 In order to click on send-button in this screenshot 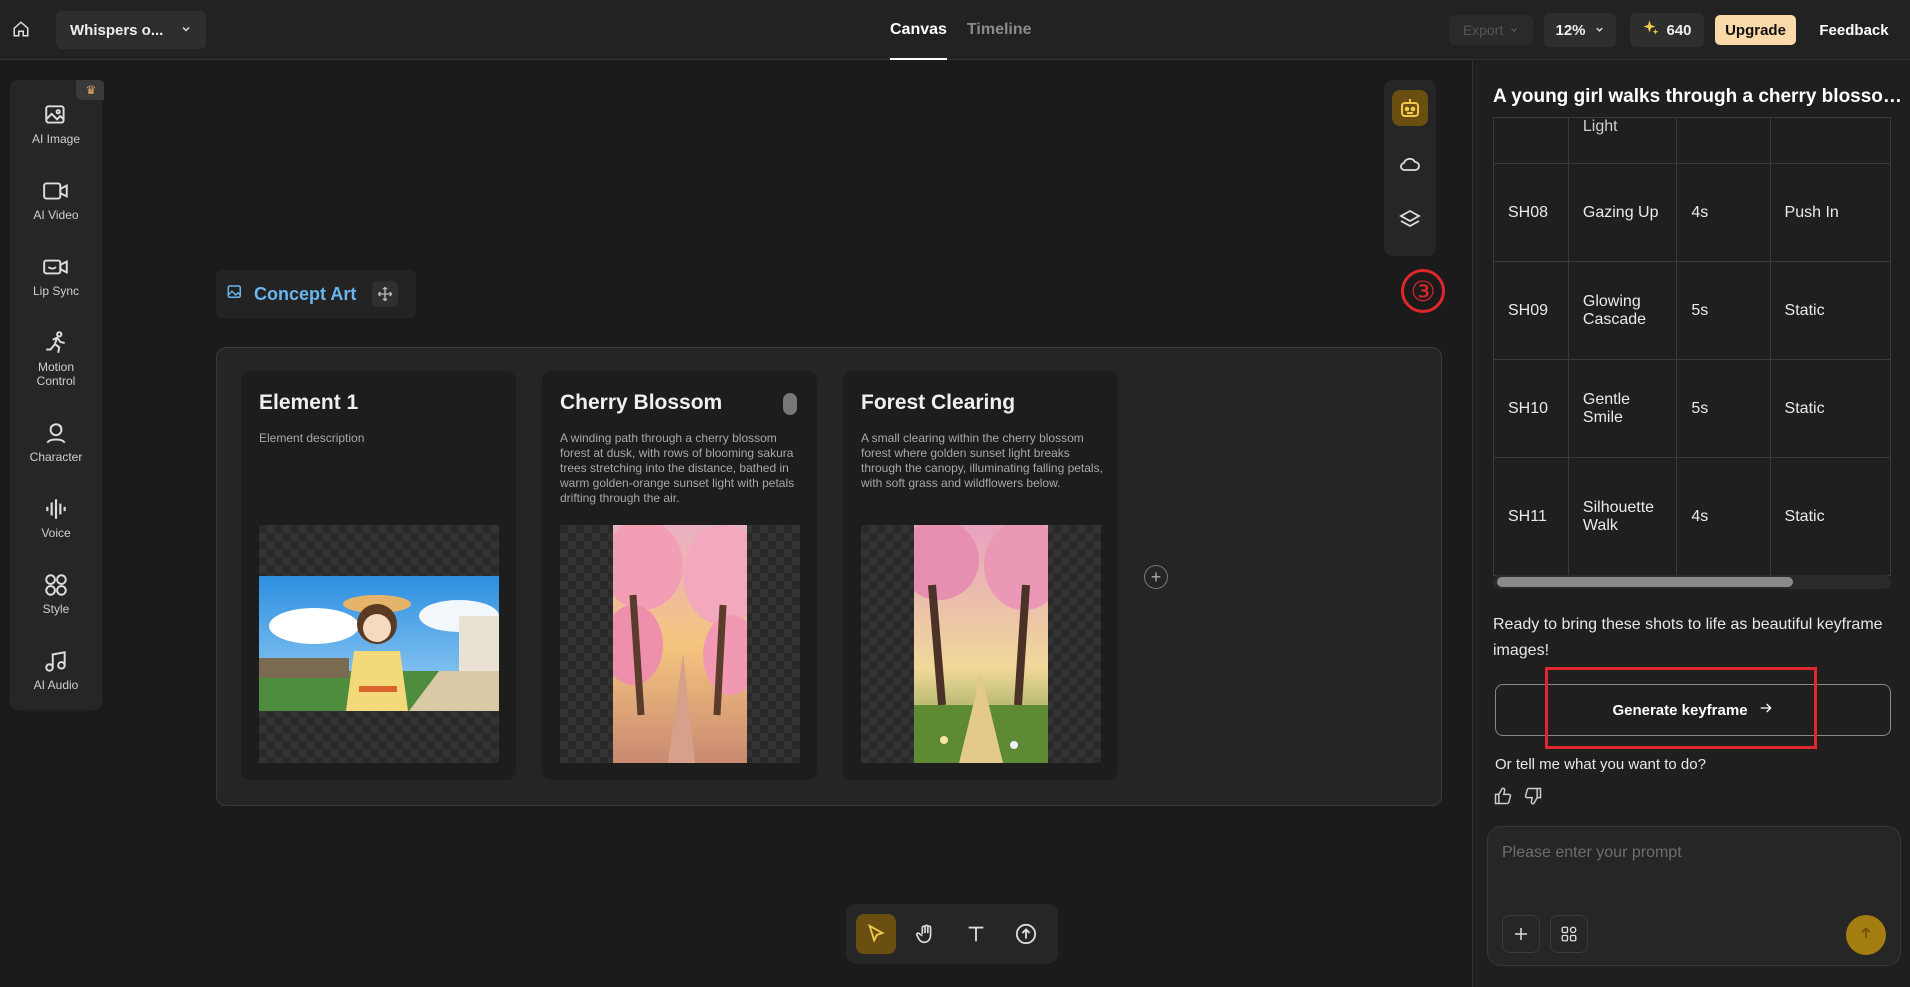, I will do `click(1866, 935)`.